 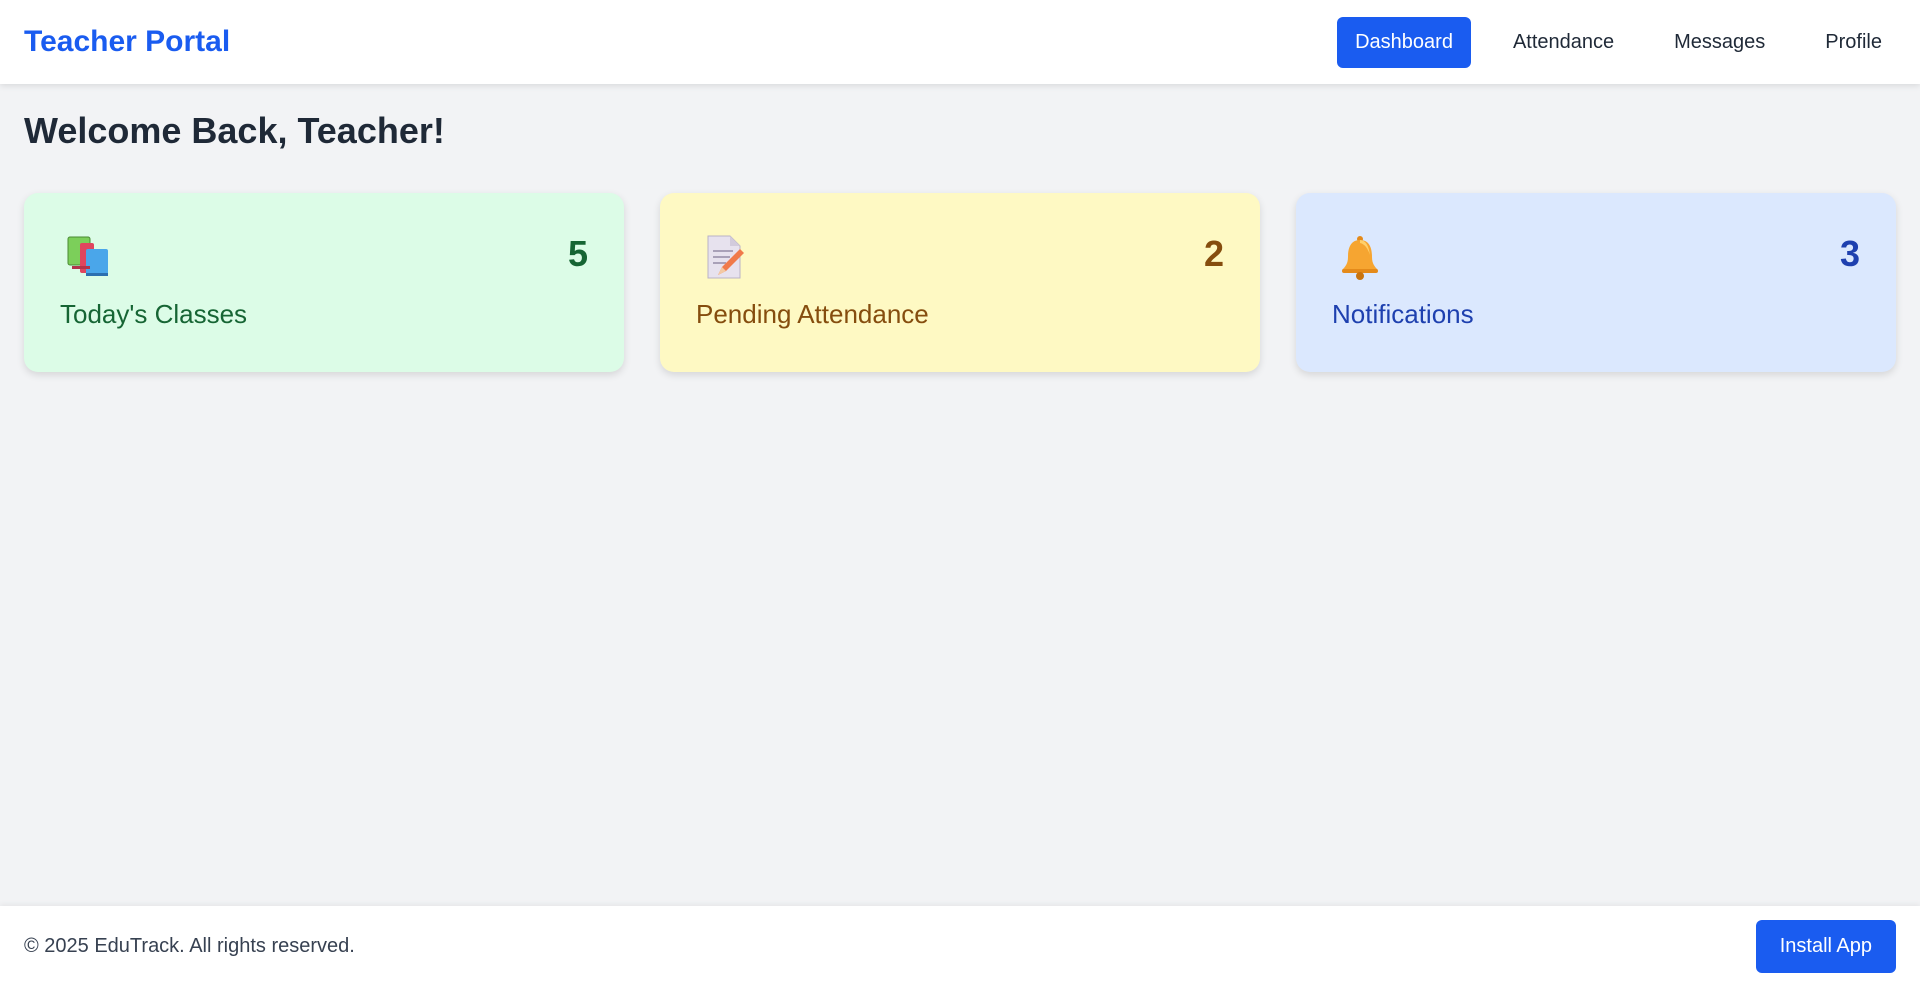 What do you see at coordinates (1213, 253) in the screenshot?
I see `pending-attendance-count: 2` at bounding box center [1213, 253].